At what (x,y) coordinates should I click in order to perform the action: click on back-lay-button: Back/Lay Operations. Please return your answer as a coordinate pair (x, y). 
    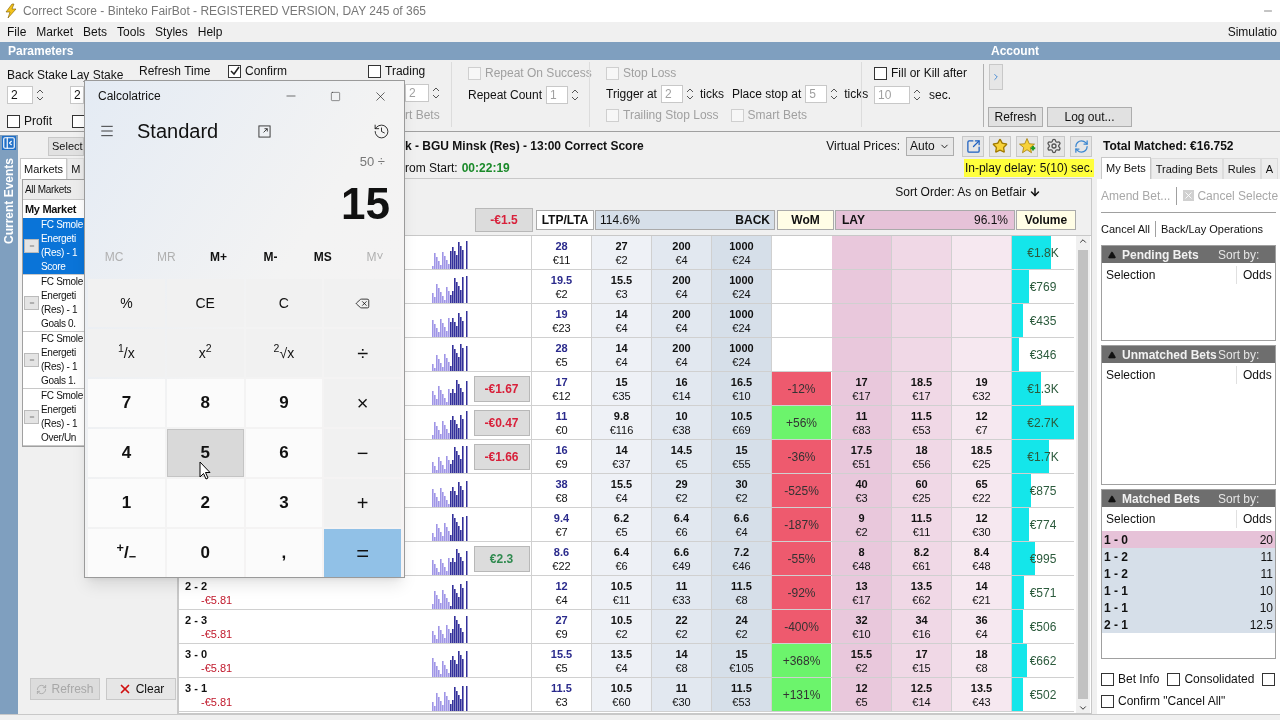
    Looking at the image, I should click on (1212, 229).